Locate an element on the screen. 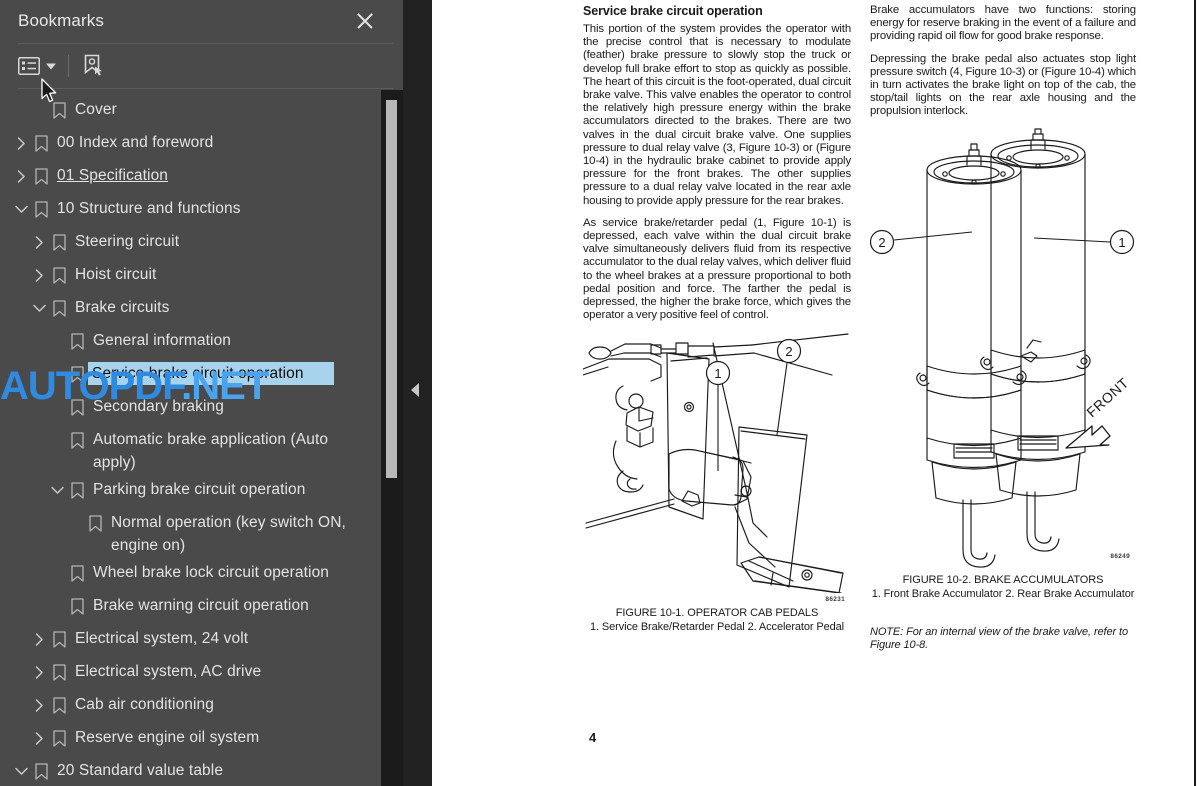 Image resolution: width=1200 pixels, height=786 pixels. close-icon is located at coordinates (365, 21).